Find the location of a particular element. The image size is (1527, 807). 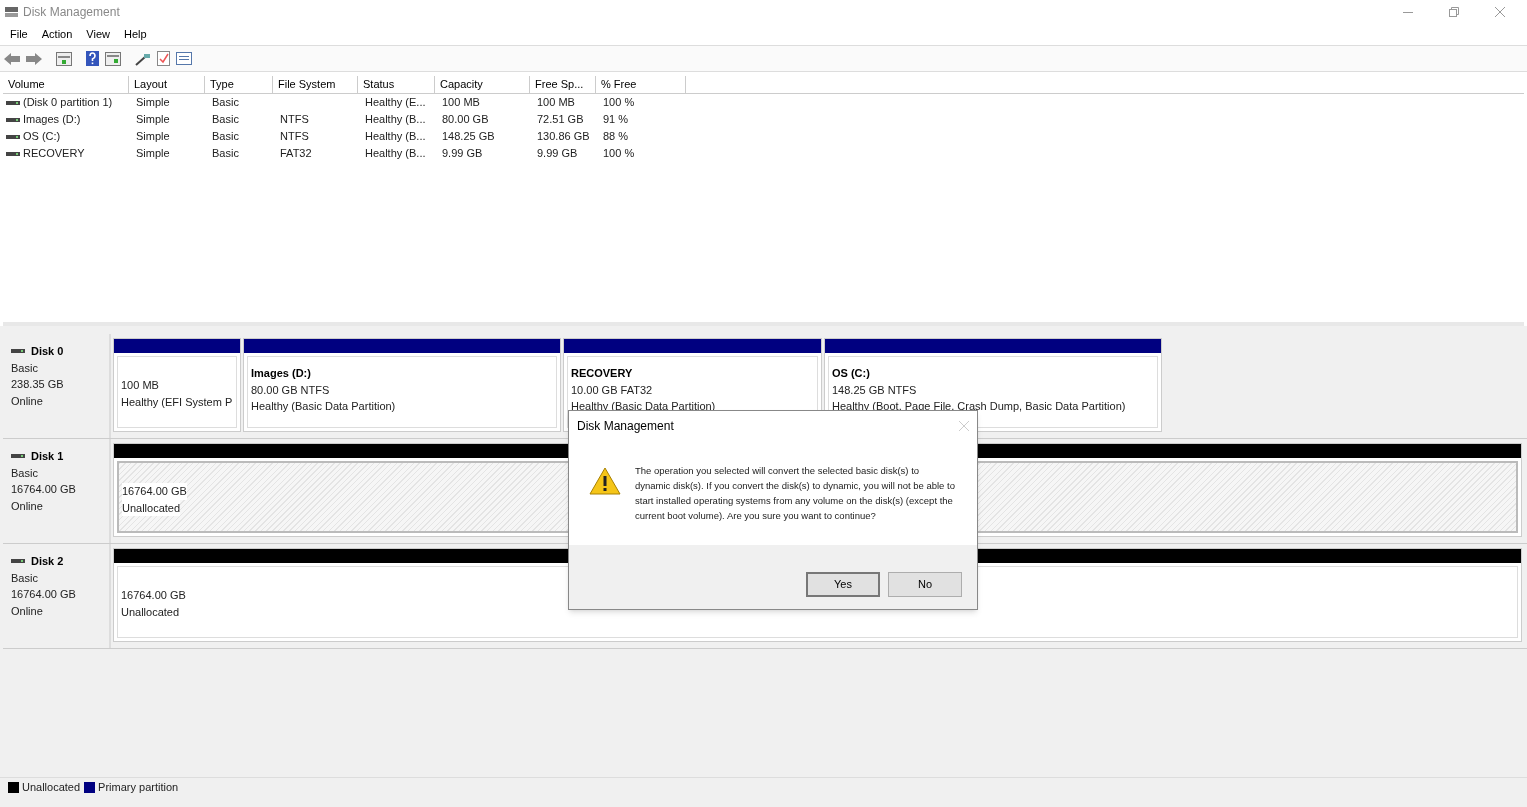

dialog-title: Disk Management is located at coordinates (625, 426).